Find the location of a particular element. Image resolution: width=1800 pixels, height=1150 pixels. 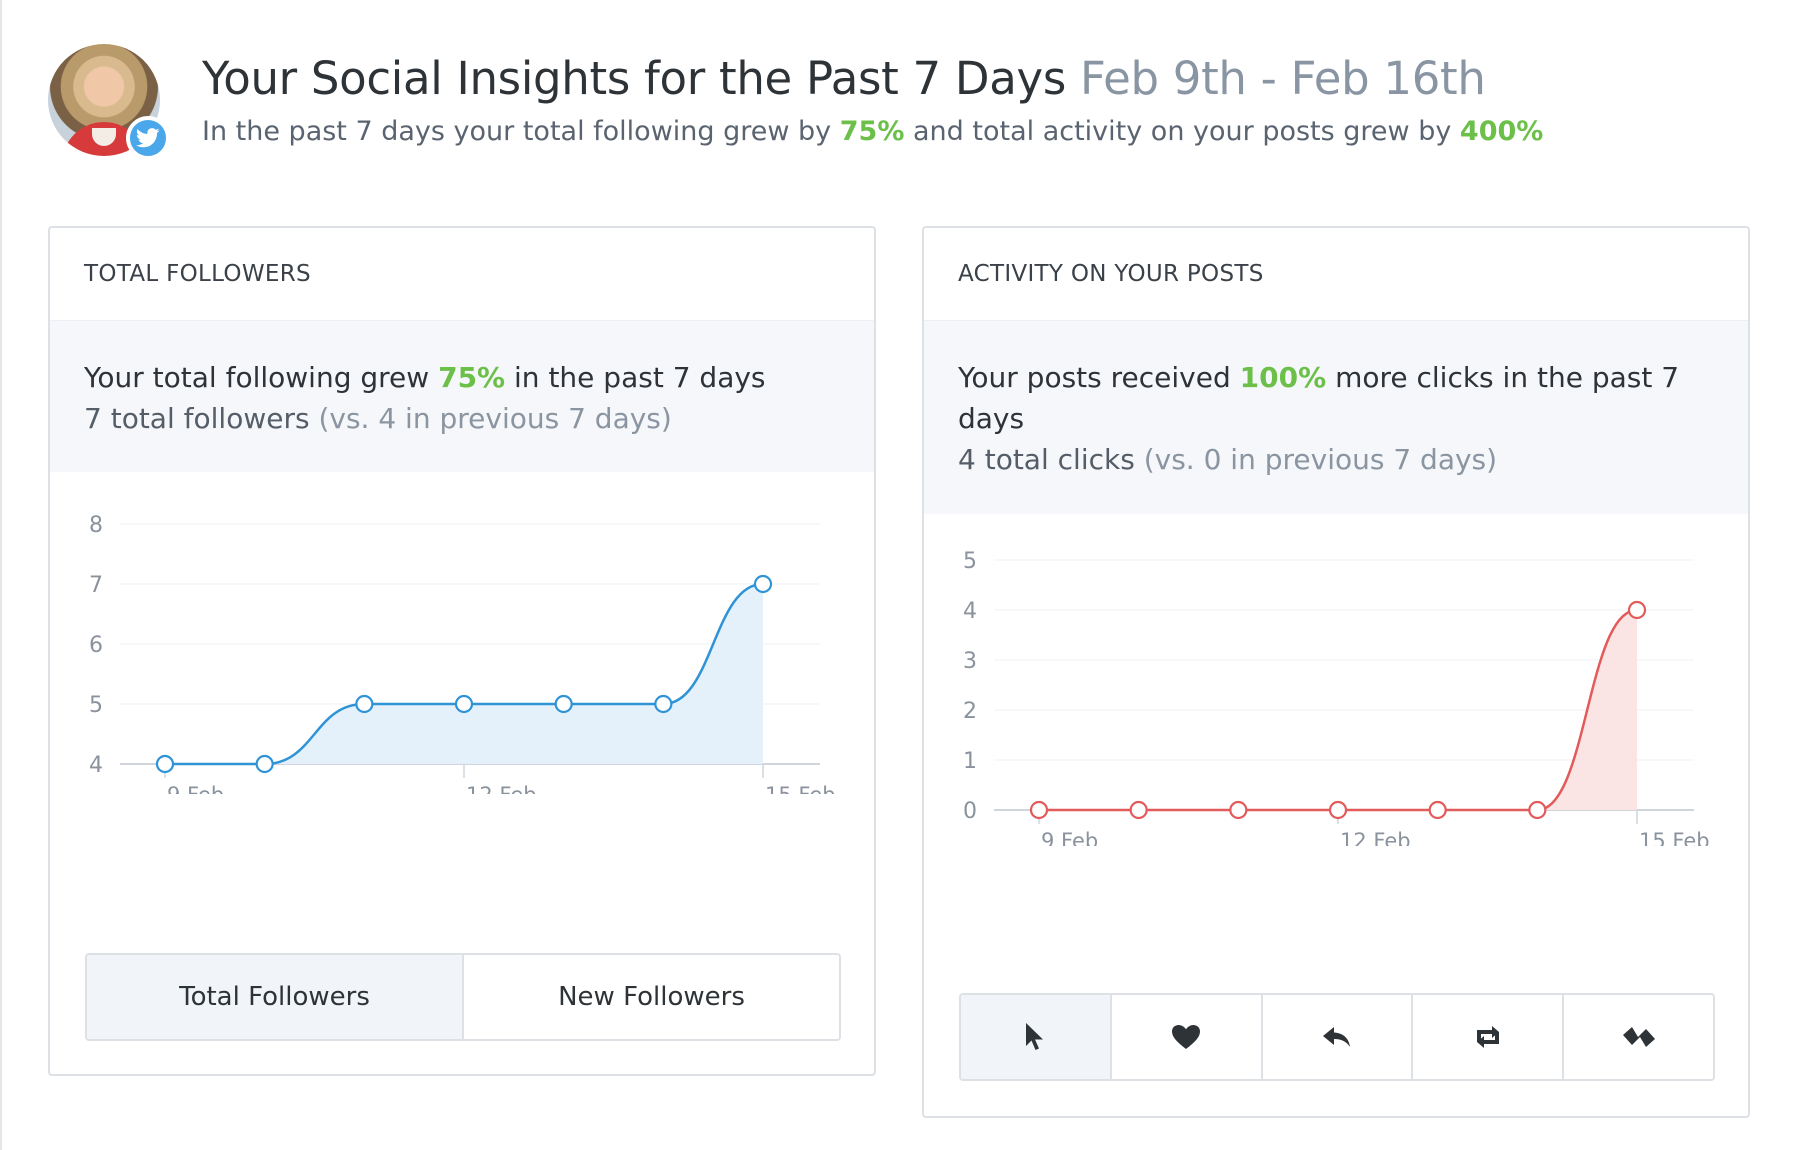

y-tick-label: 8 is located at coordinates (96, 525).